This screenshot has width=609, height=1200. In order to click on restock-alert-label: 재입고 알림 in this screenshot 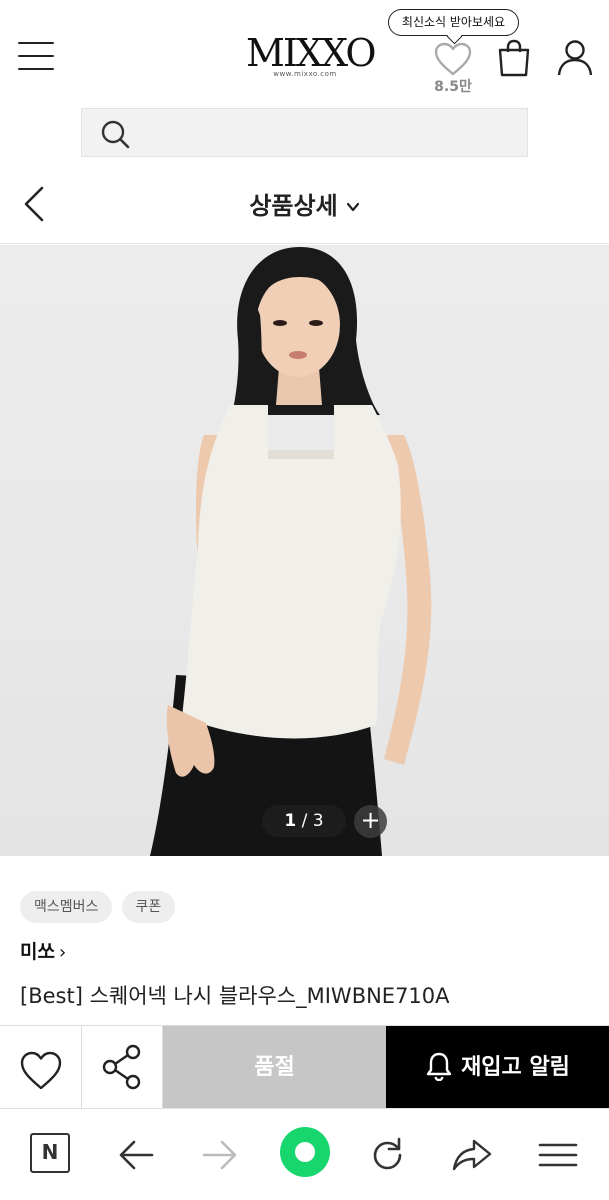, I will do `click(515, 1067)`.